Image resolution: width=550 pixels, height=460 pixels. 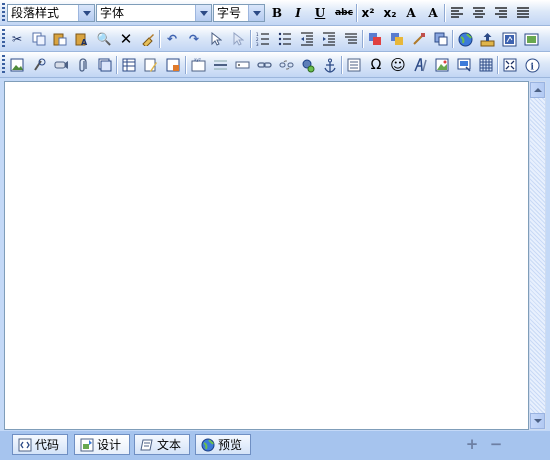 I want to click on shrink-font-button: A, so click(x=433, y=13).